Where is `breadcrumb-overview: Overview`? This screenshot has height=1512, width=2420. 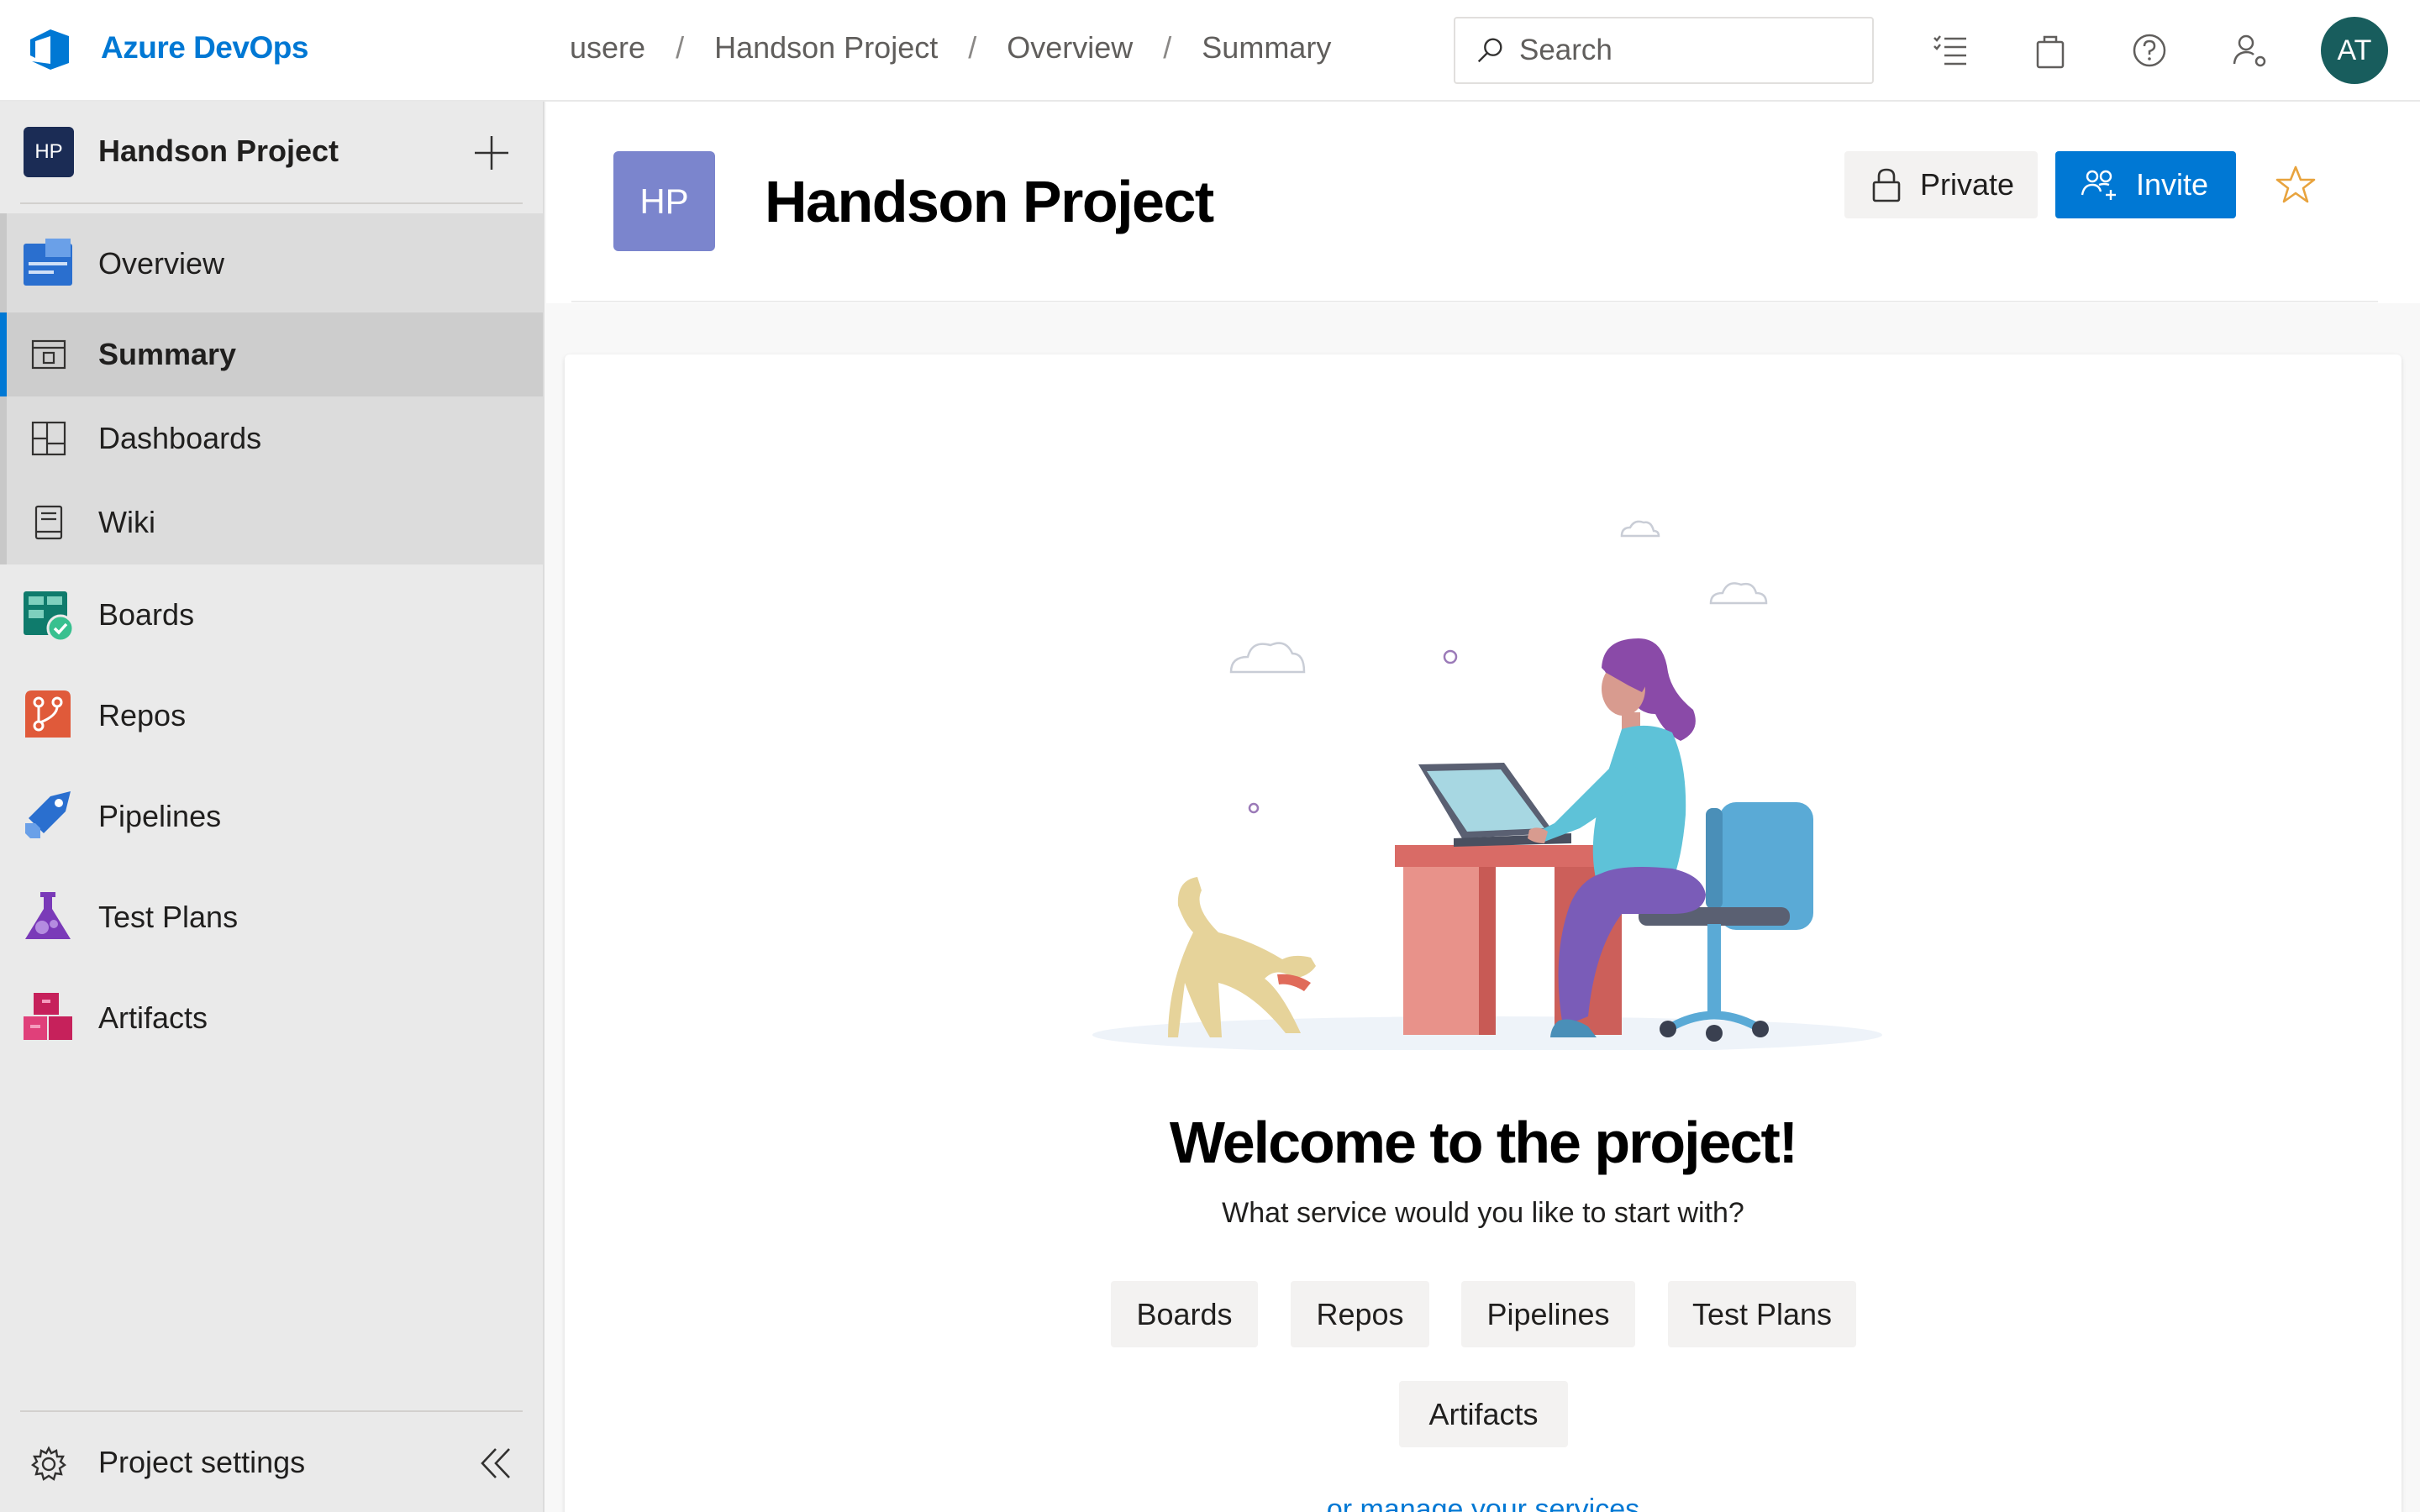 breadcrumb-overview: Overview is located at coordinates (1070, 48).